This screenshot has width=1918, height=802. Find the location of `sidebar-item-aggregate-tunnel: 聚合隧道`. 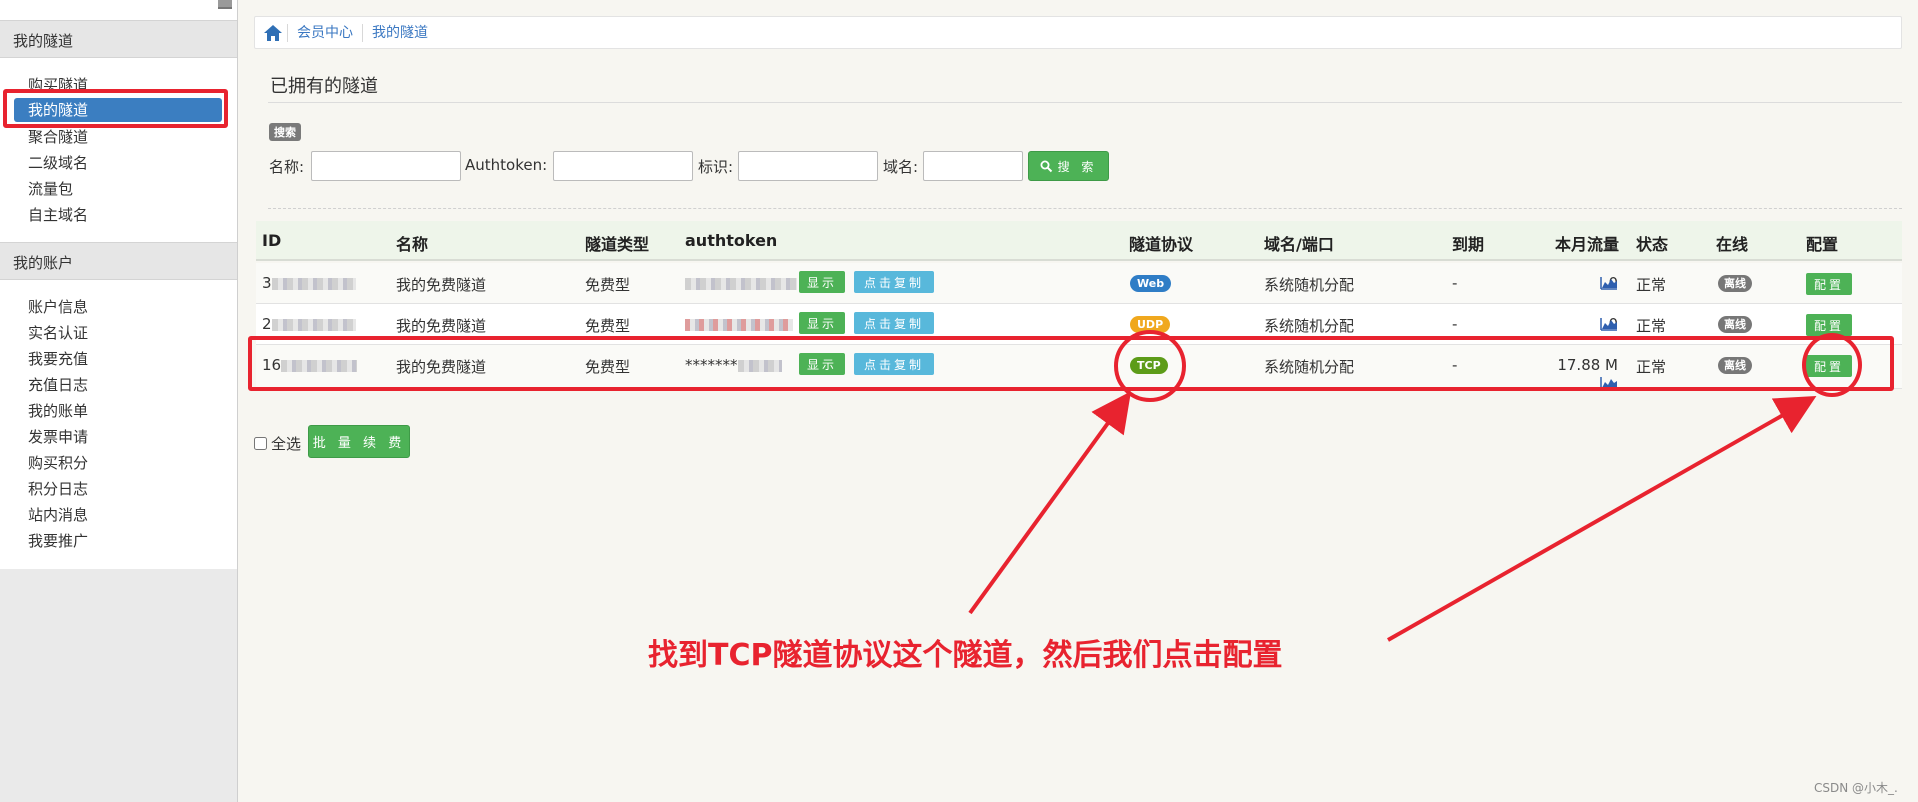

sidebar-item-aggregate-tunnel: 聚合隧道 is located at coordinates (58, 137).